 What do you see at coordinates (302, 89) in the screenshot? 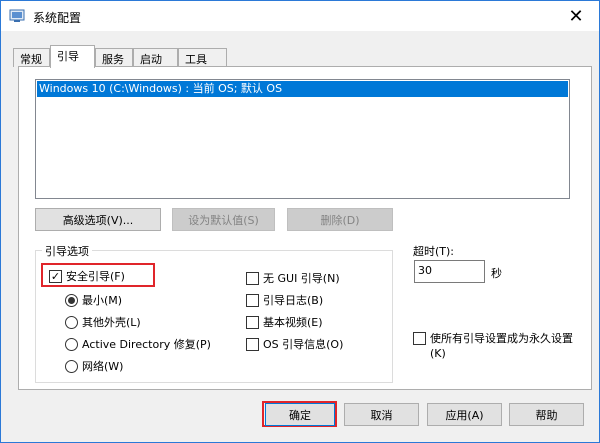
I see `os-list-item: Windows 10 (C:\Windows) : 当前 OS; 默认 OS` at bounding box center [302, 89].